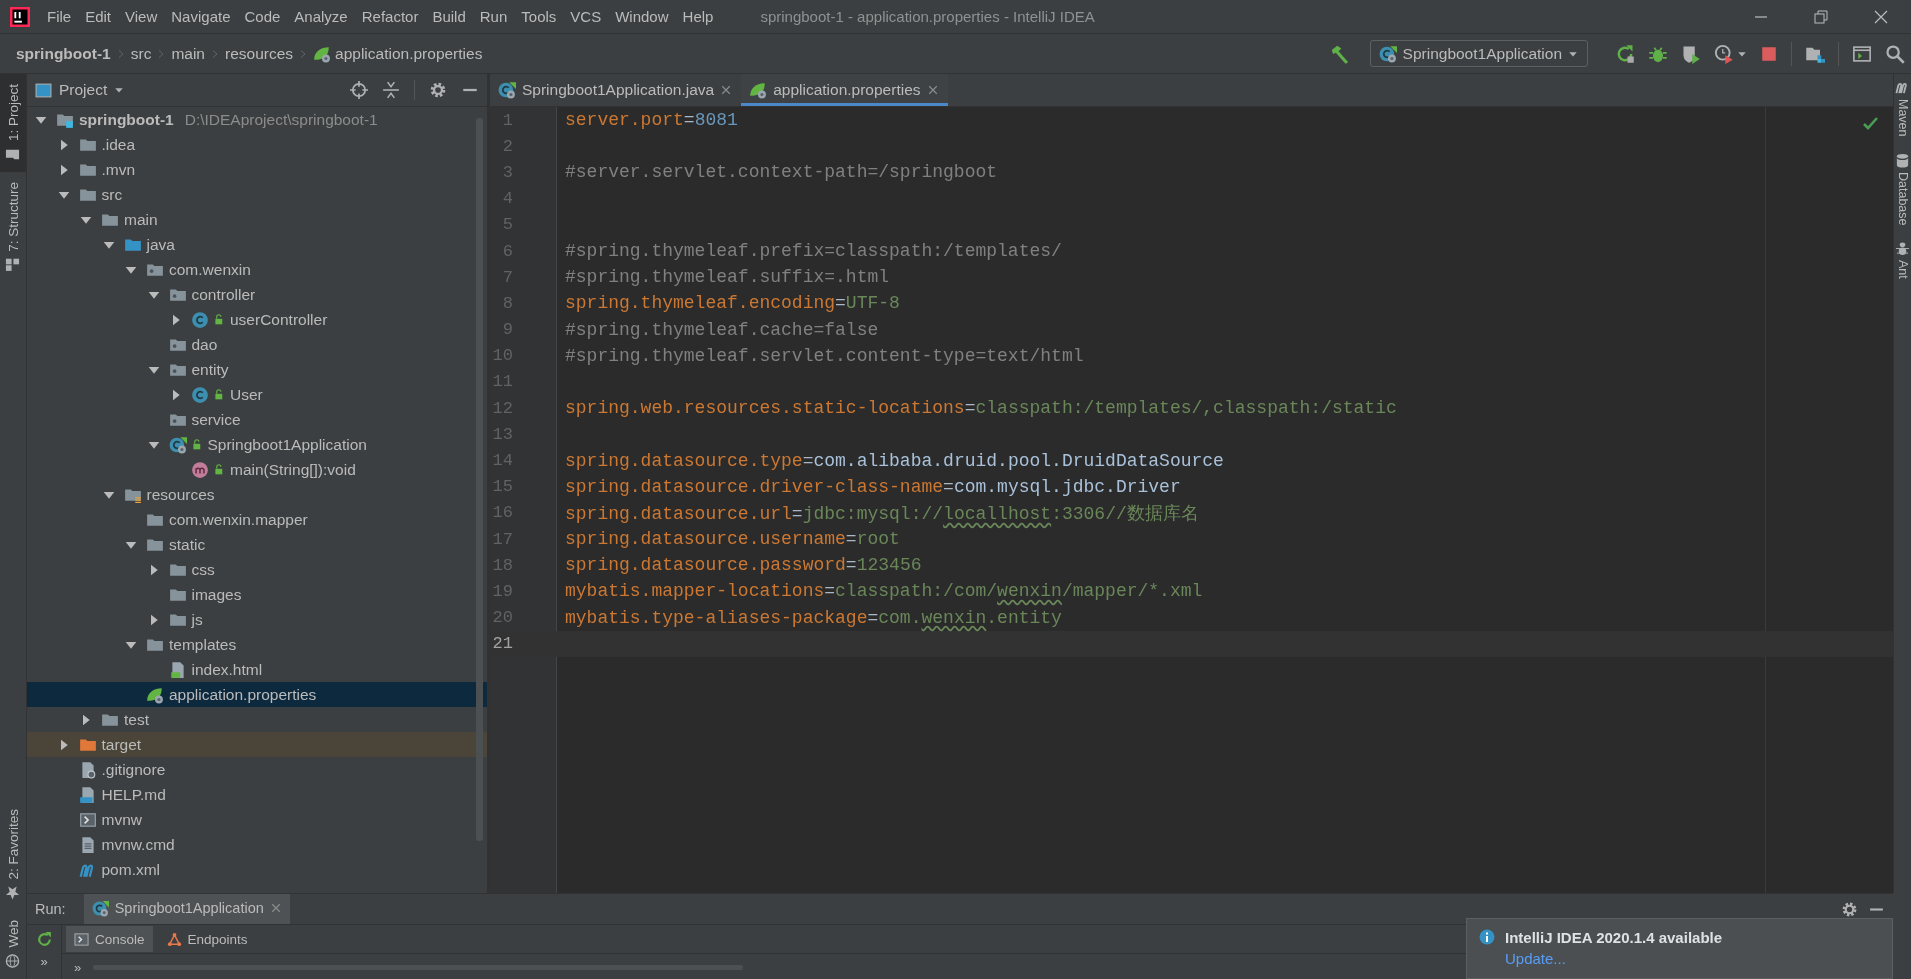 The width and height of the screenshot is (1911, 979). Describe the element at coordinates (207, 939) in the screenshot. I see `tool-tab: Endpoints` at that location.